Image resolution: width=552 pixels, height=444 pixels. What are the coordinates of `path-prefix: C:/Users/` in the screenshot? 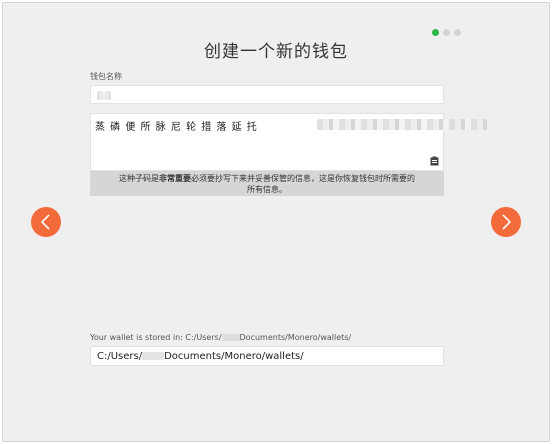 It's located at (120, 356).